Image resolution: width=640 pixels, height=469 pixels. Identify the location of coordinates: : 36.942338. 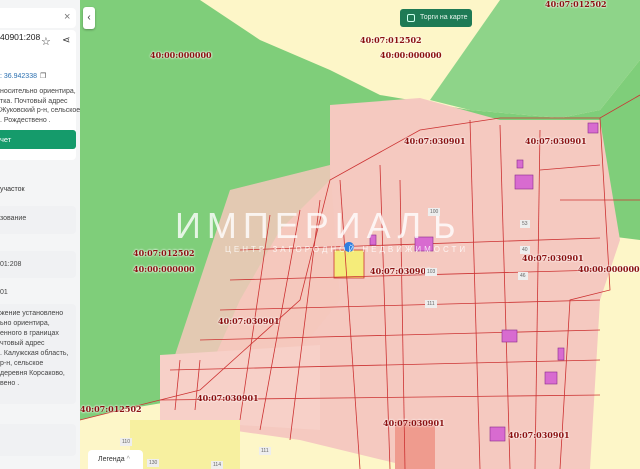
(18, 76).